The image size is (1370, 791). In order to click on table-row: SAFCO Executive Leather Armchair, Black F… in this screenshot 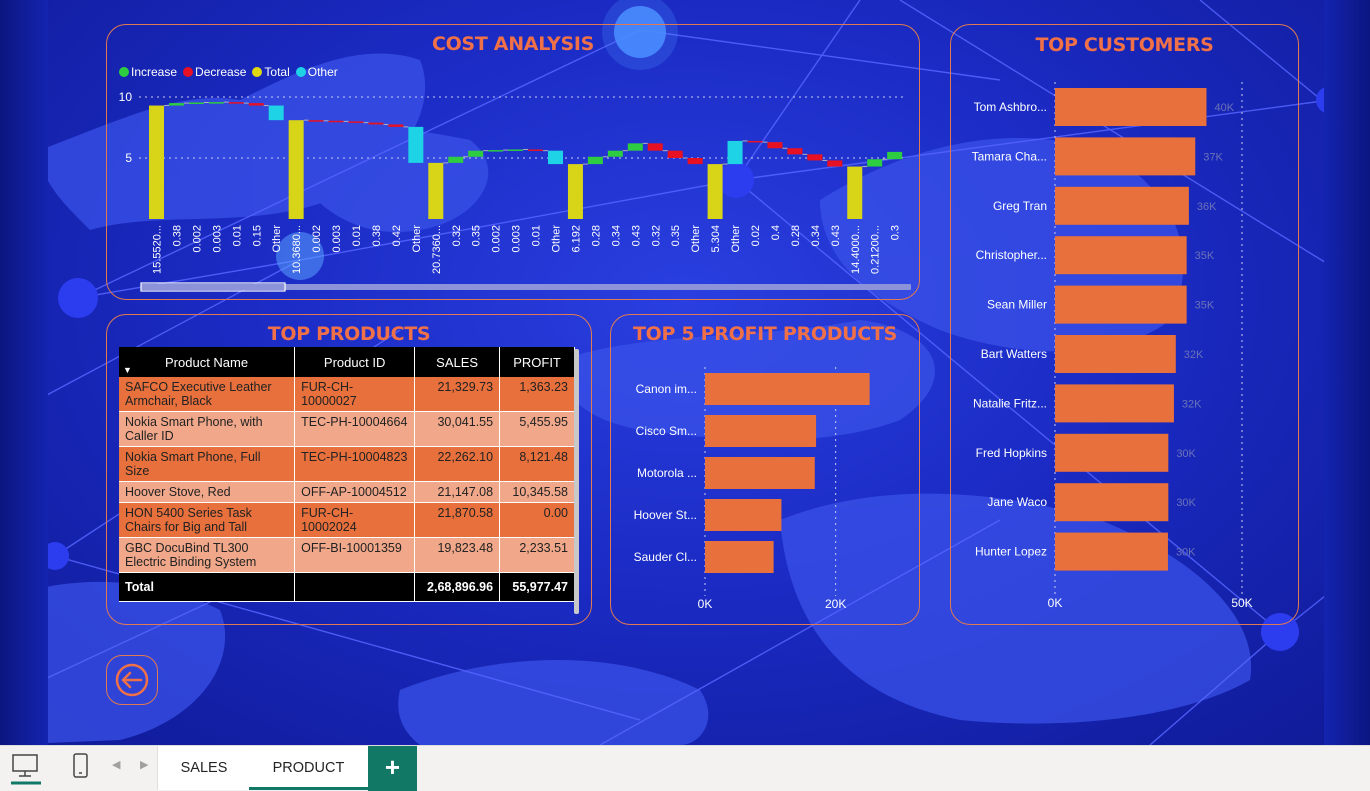, I will do `click(347, 394)`.